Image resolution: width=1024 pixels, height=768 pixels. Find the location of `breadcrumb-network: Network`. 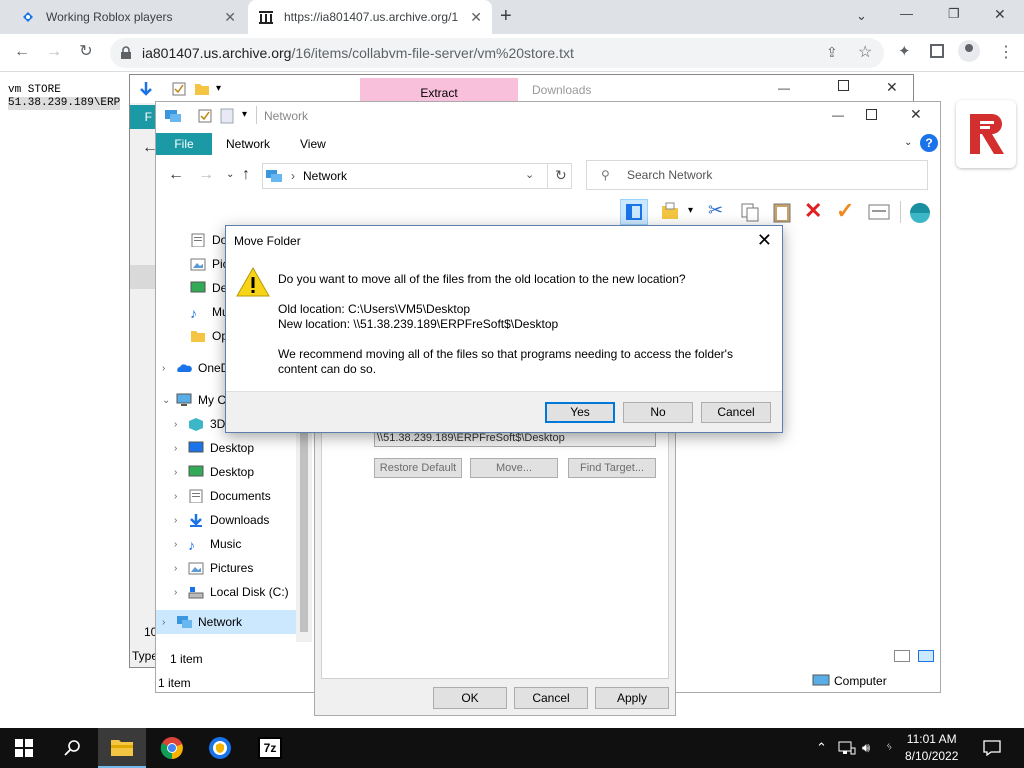

breadcrumb-network: Network is located at coordinates (325, 176).